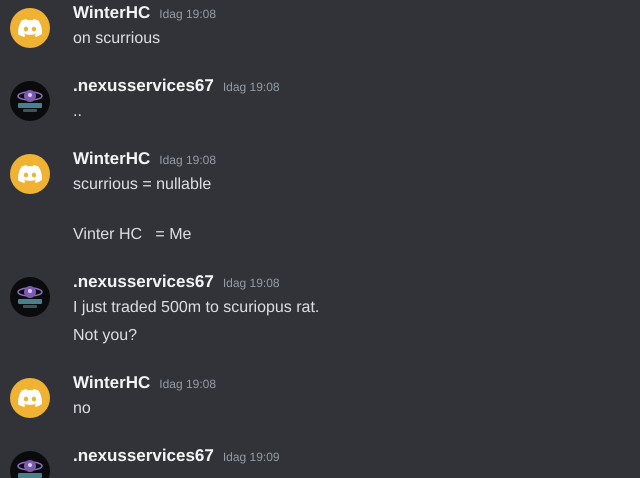 This screenshot has width=640, height=478. What do you see at coordinates (142, 210) in the screenshot?
I see `message-text: scurrious = nullable Vinter HC = Me` at bounding box center [142, 210].